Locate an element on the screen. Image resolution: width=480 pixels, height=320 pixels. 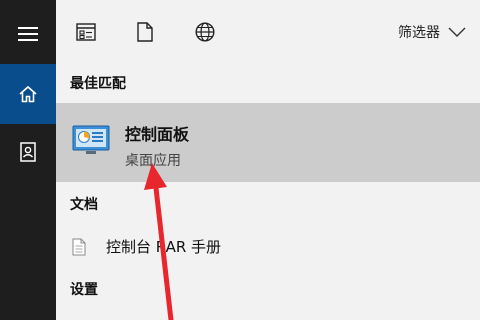
menu-button is located at coordinates (28, 34).